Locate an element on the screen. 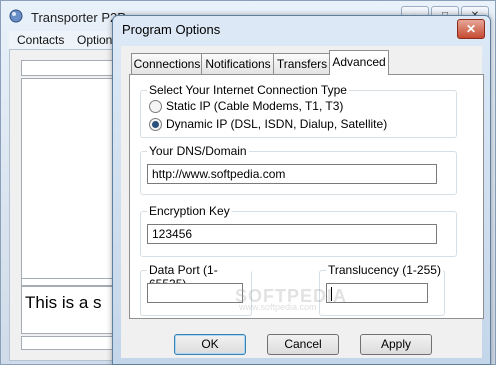  apply-button: Apply is located at coordinates (396, 344).